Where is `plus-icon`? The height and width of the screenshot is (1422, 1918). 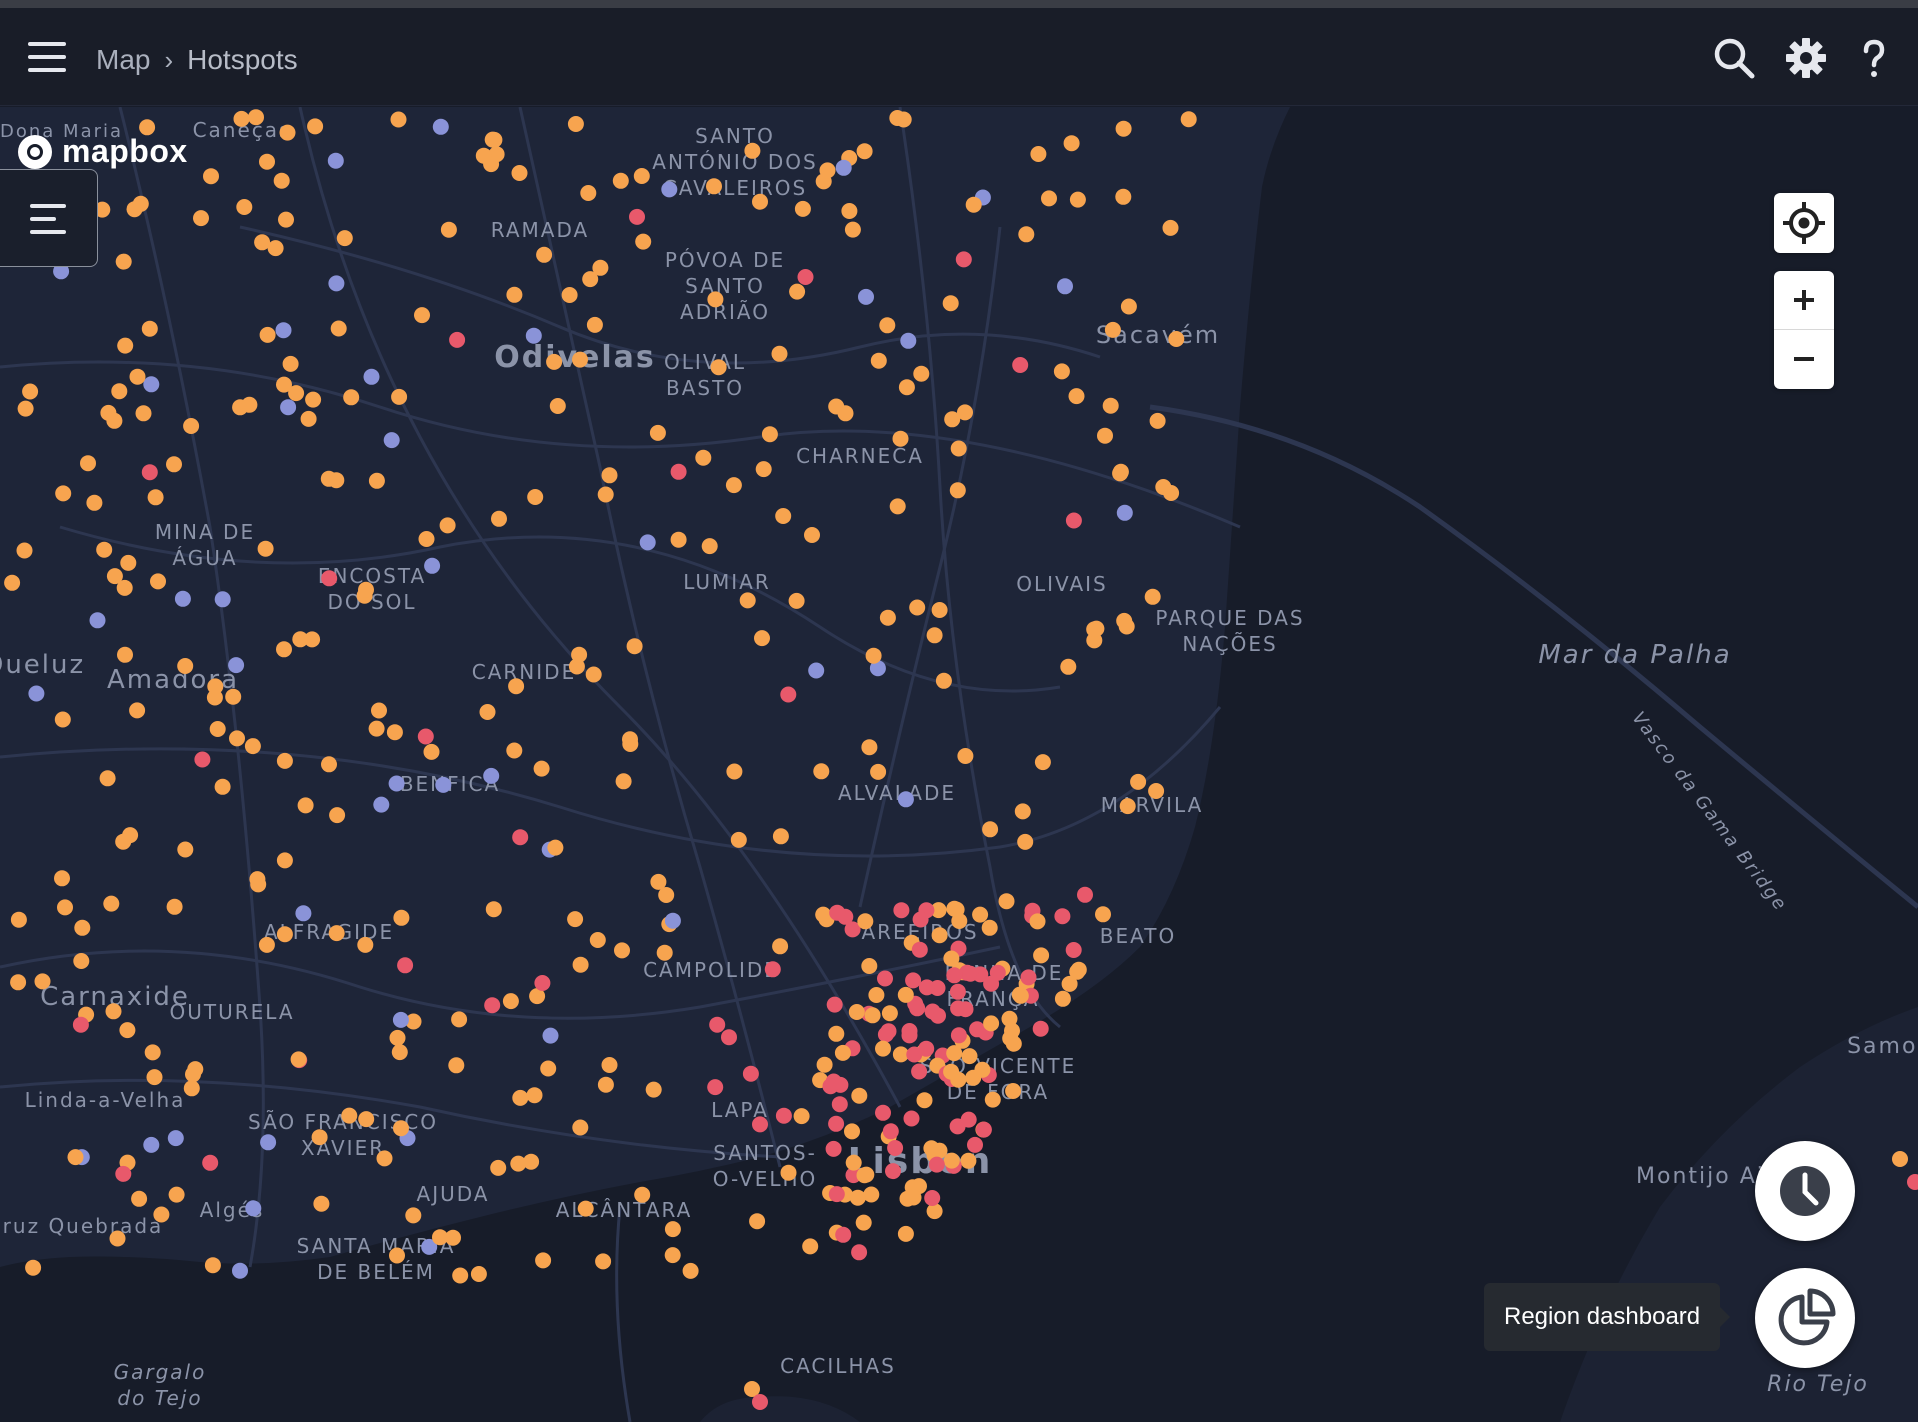
plus-icon is located at coordinates (1804, 300).